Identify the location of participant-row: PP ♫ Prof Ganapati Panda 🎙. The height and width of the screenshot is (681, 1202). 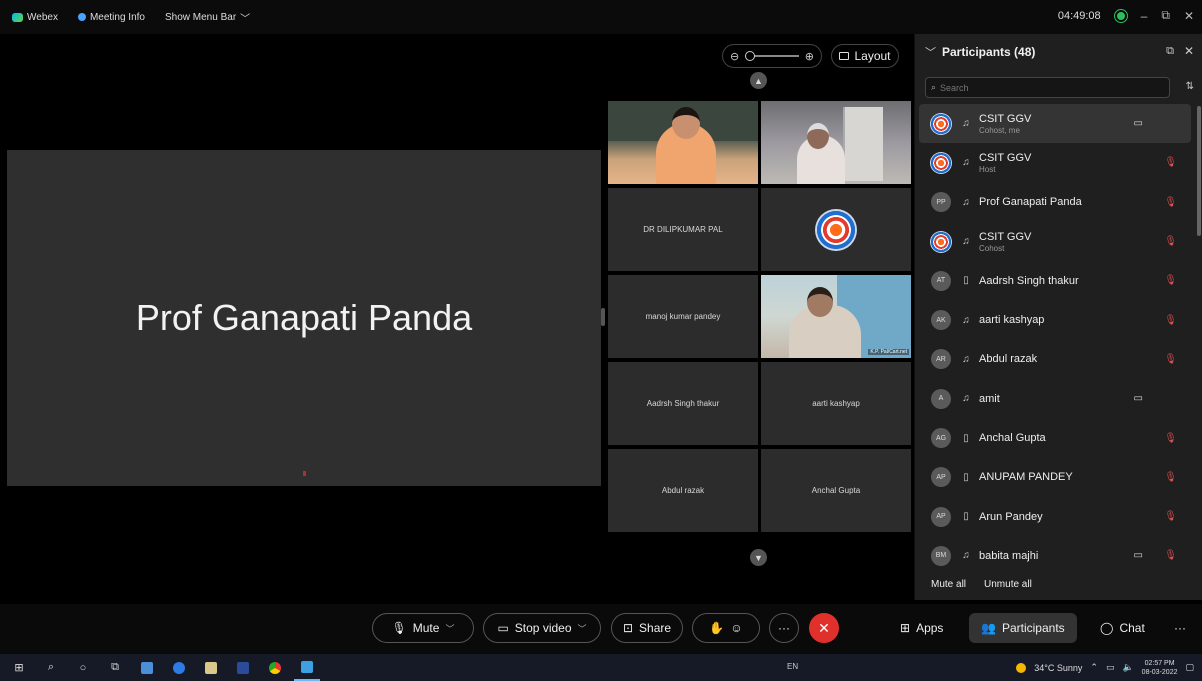
(1055, 202).